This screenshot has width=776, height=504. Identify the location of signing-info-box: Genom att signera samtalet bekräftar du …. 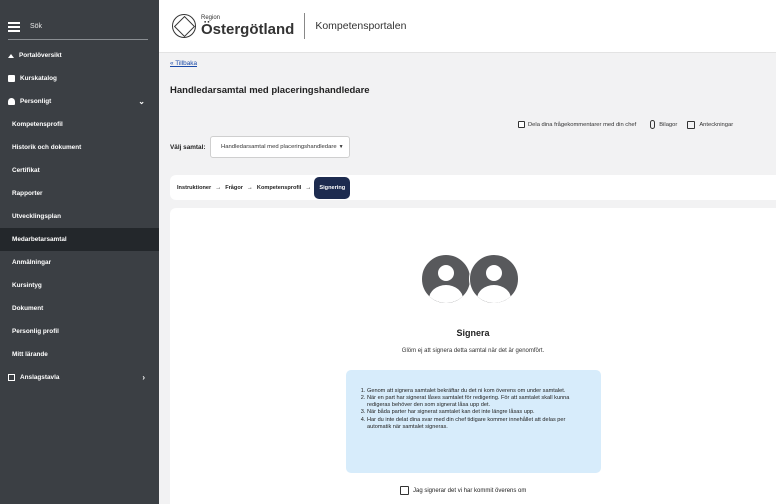
(473, 421).